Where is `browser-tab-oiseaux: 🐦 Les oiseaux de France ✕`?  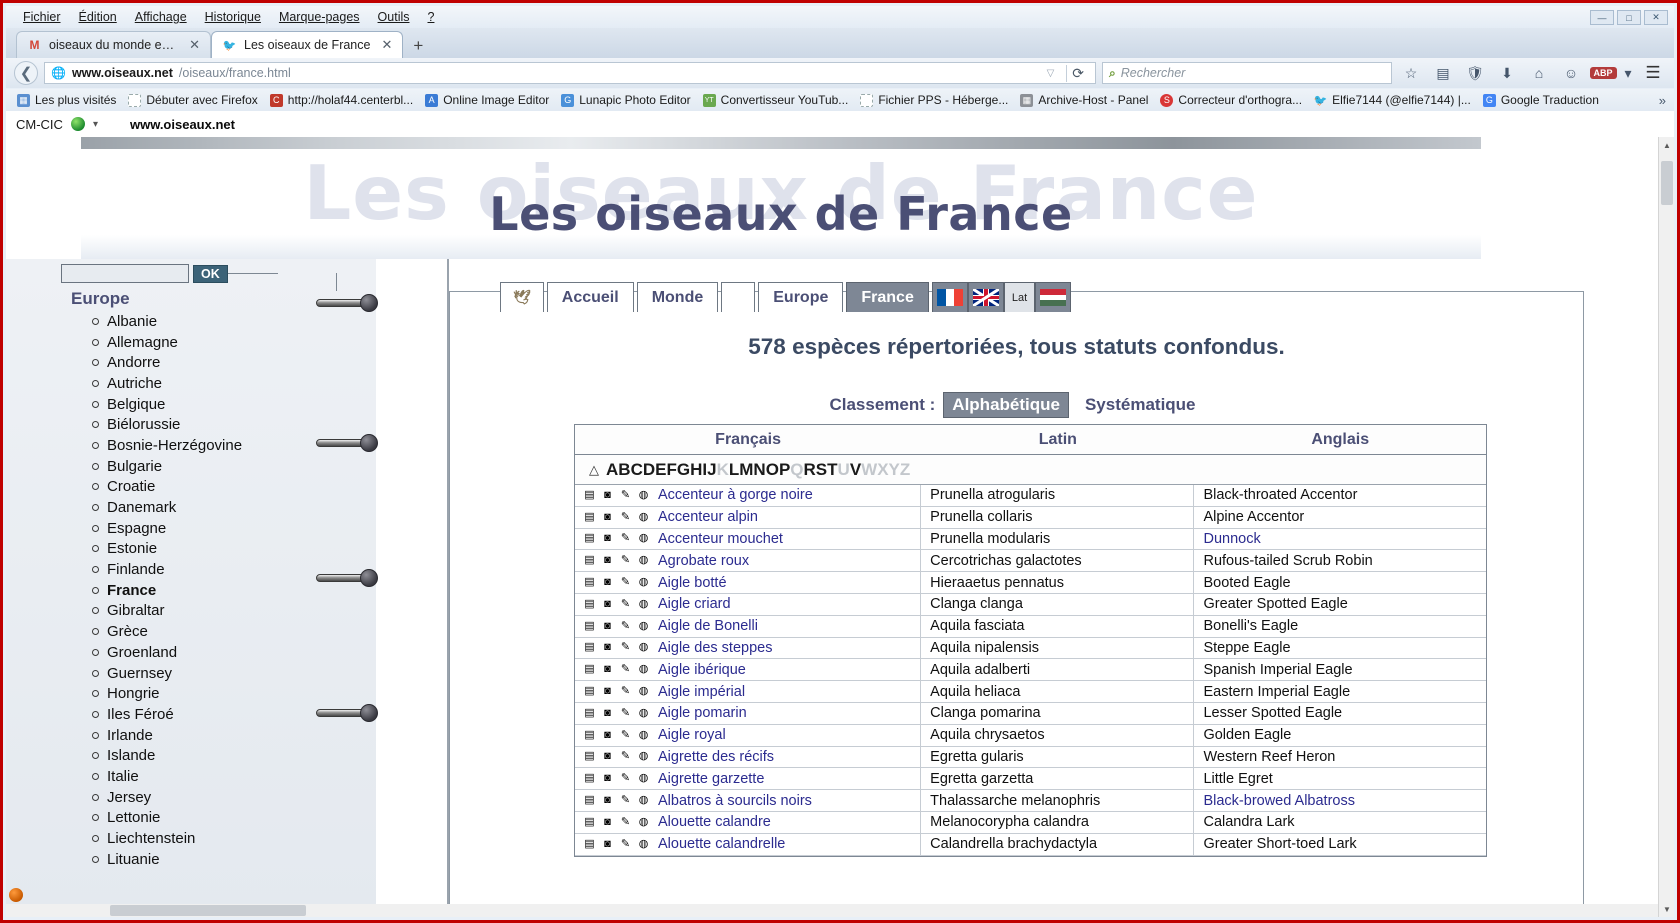
browser-tab-oiseaux: 🐦 Les oiseaux de France ✕ is located at coordinates (307, 44).